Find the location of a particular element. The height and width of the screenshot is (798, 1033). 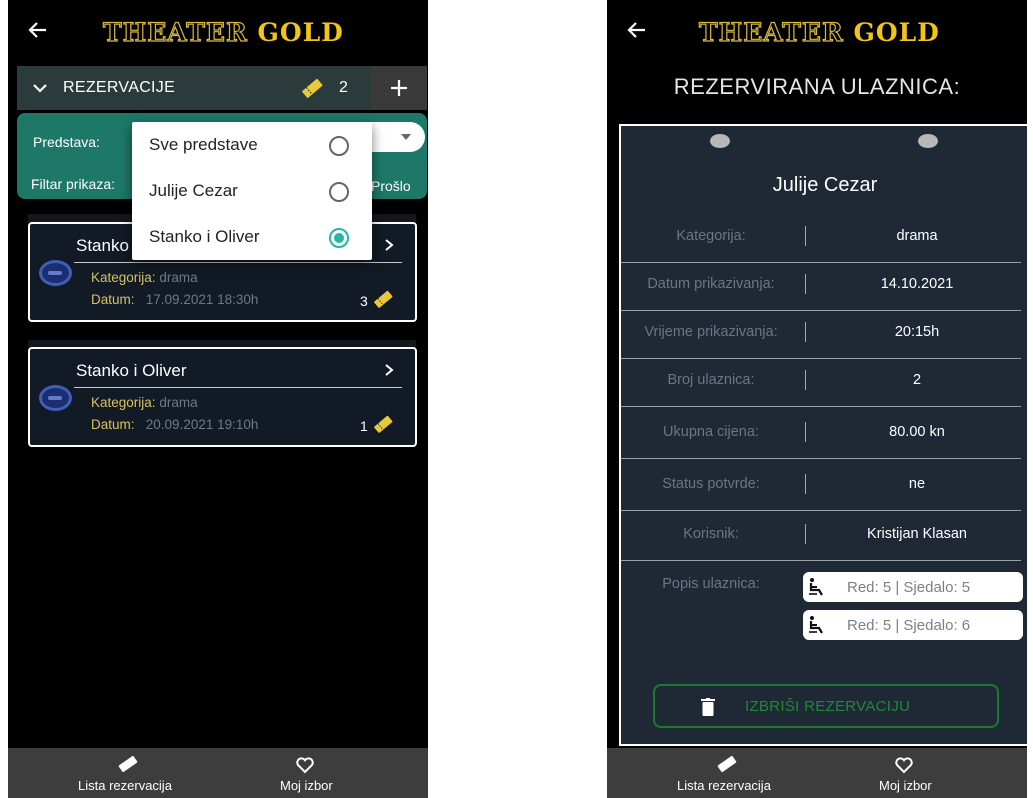

nav-label: Moj izbor is located at coordinates (306, 785).